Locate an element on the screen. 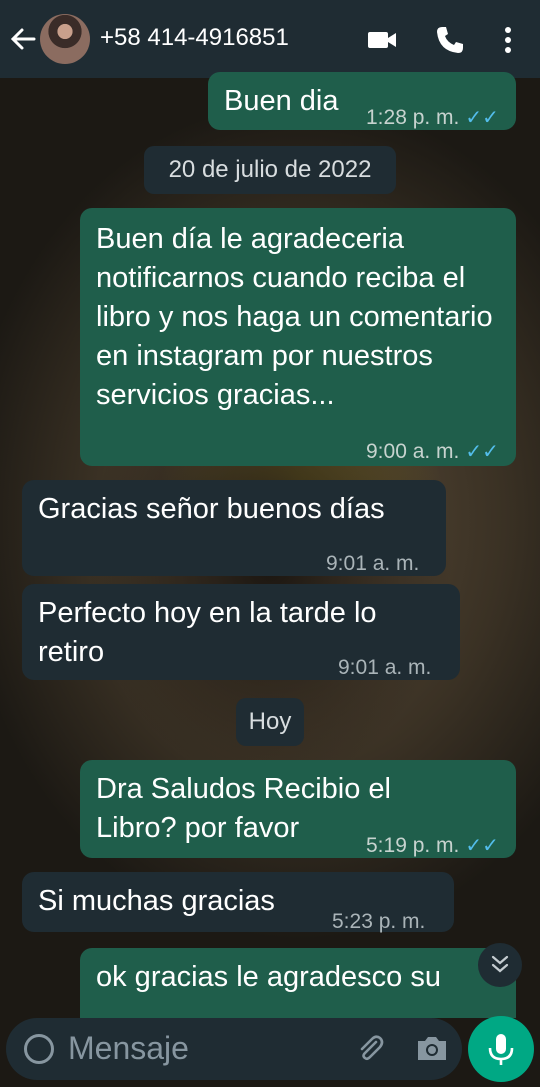 The height and width of the screenshot is (1087, 540). message-text: ok gracias le agradesco su is located at coordinates (268, 977).